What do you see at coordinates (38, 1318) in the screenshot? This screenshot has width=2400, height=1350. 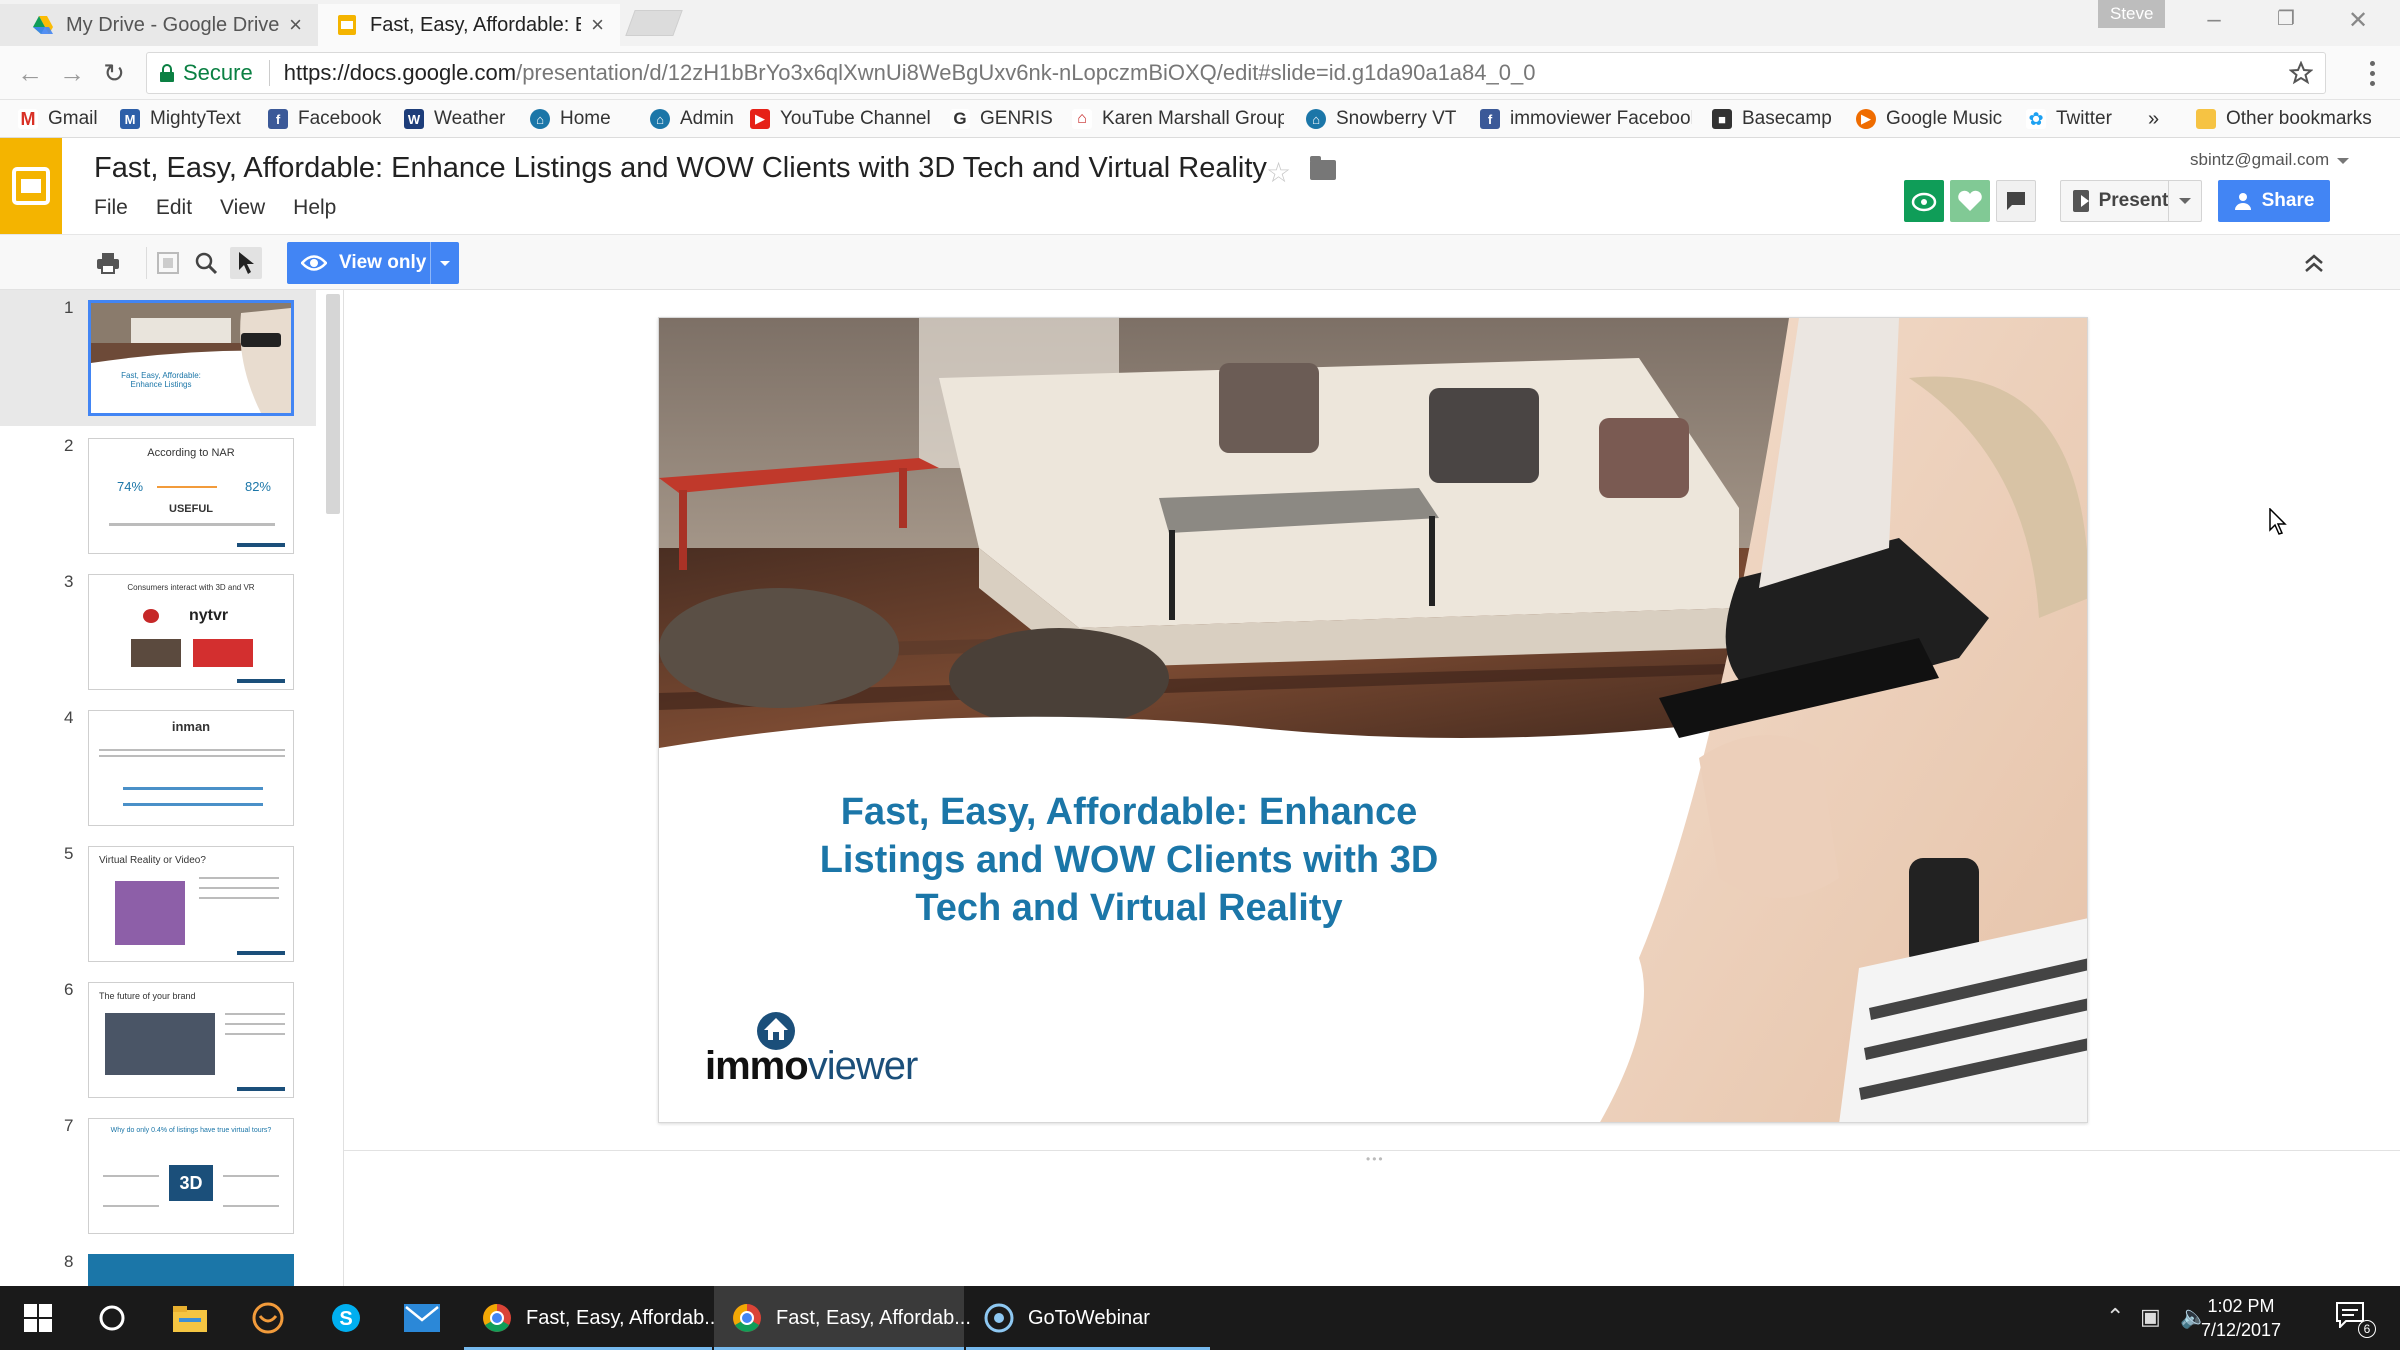 I see `windows-start-icon` at bounding box center [38, 1318].